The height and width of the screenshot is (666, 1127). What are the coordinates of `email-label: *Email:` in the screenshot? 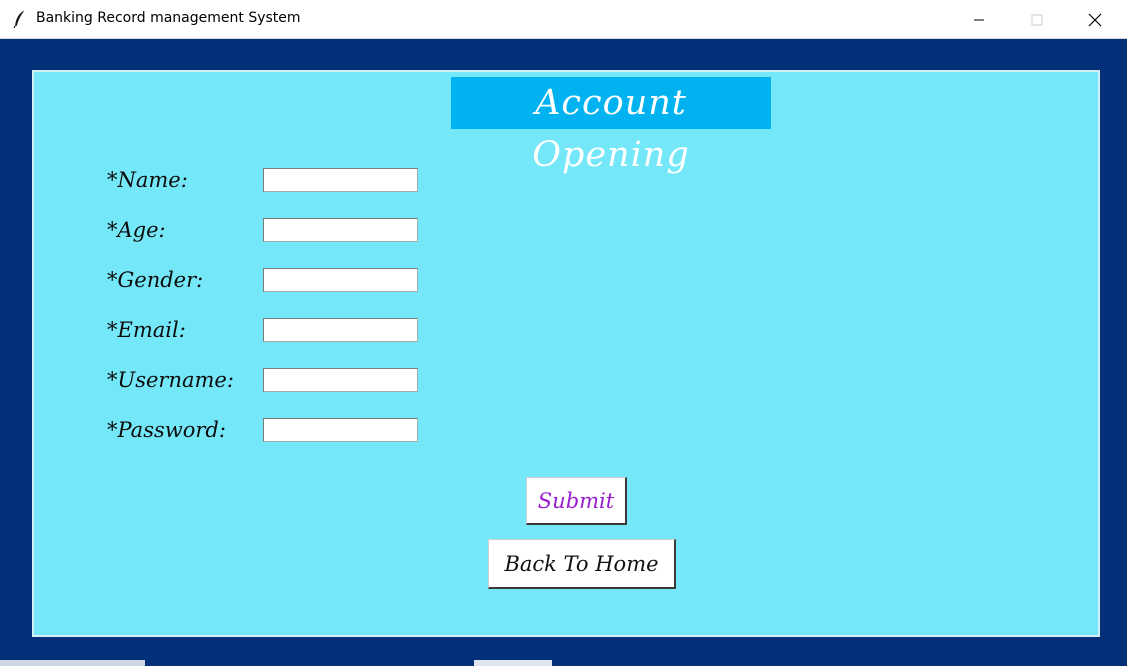 It's located at (146, 330).